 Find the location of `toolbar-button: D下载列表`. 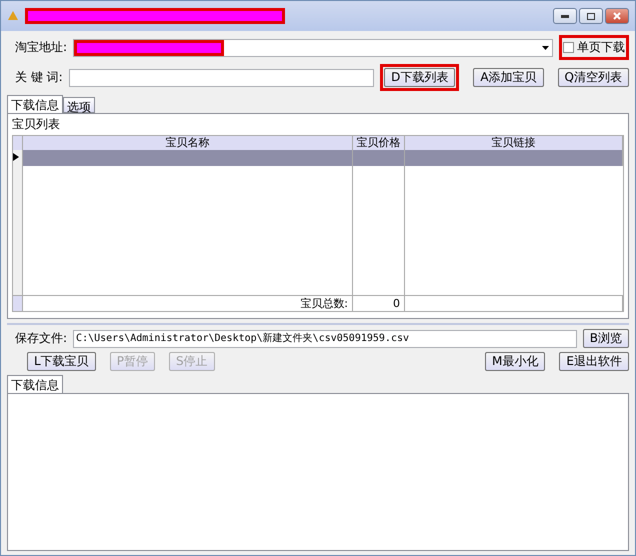

toolbar-button: D下载列表 is located at coordinates (420, 77).